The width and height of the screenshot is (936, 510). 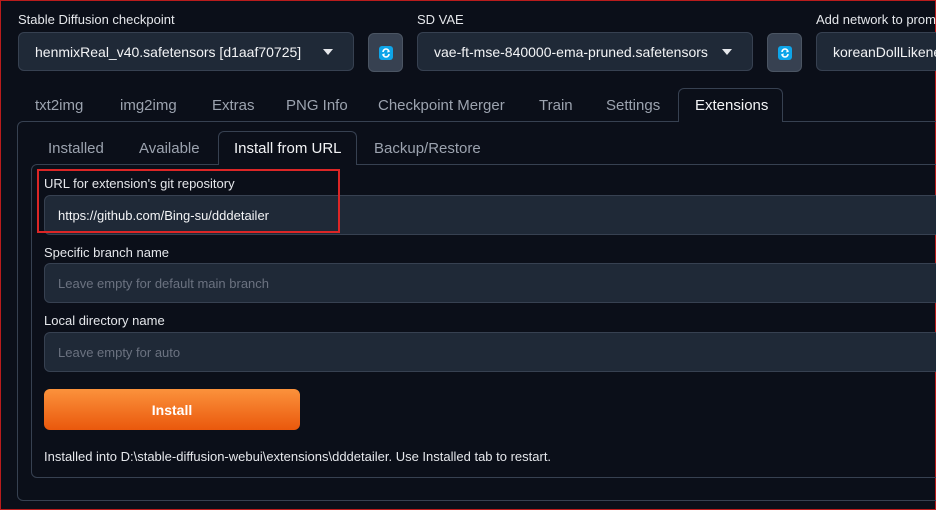 What do you see at coordinates (876, 19) in the screenshot?
I see `network-label: Add network to prom` at bounding box center [876, 19].